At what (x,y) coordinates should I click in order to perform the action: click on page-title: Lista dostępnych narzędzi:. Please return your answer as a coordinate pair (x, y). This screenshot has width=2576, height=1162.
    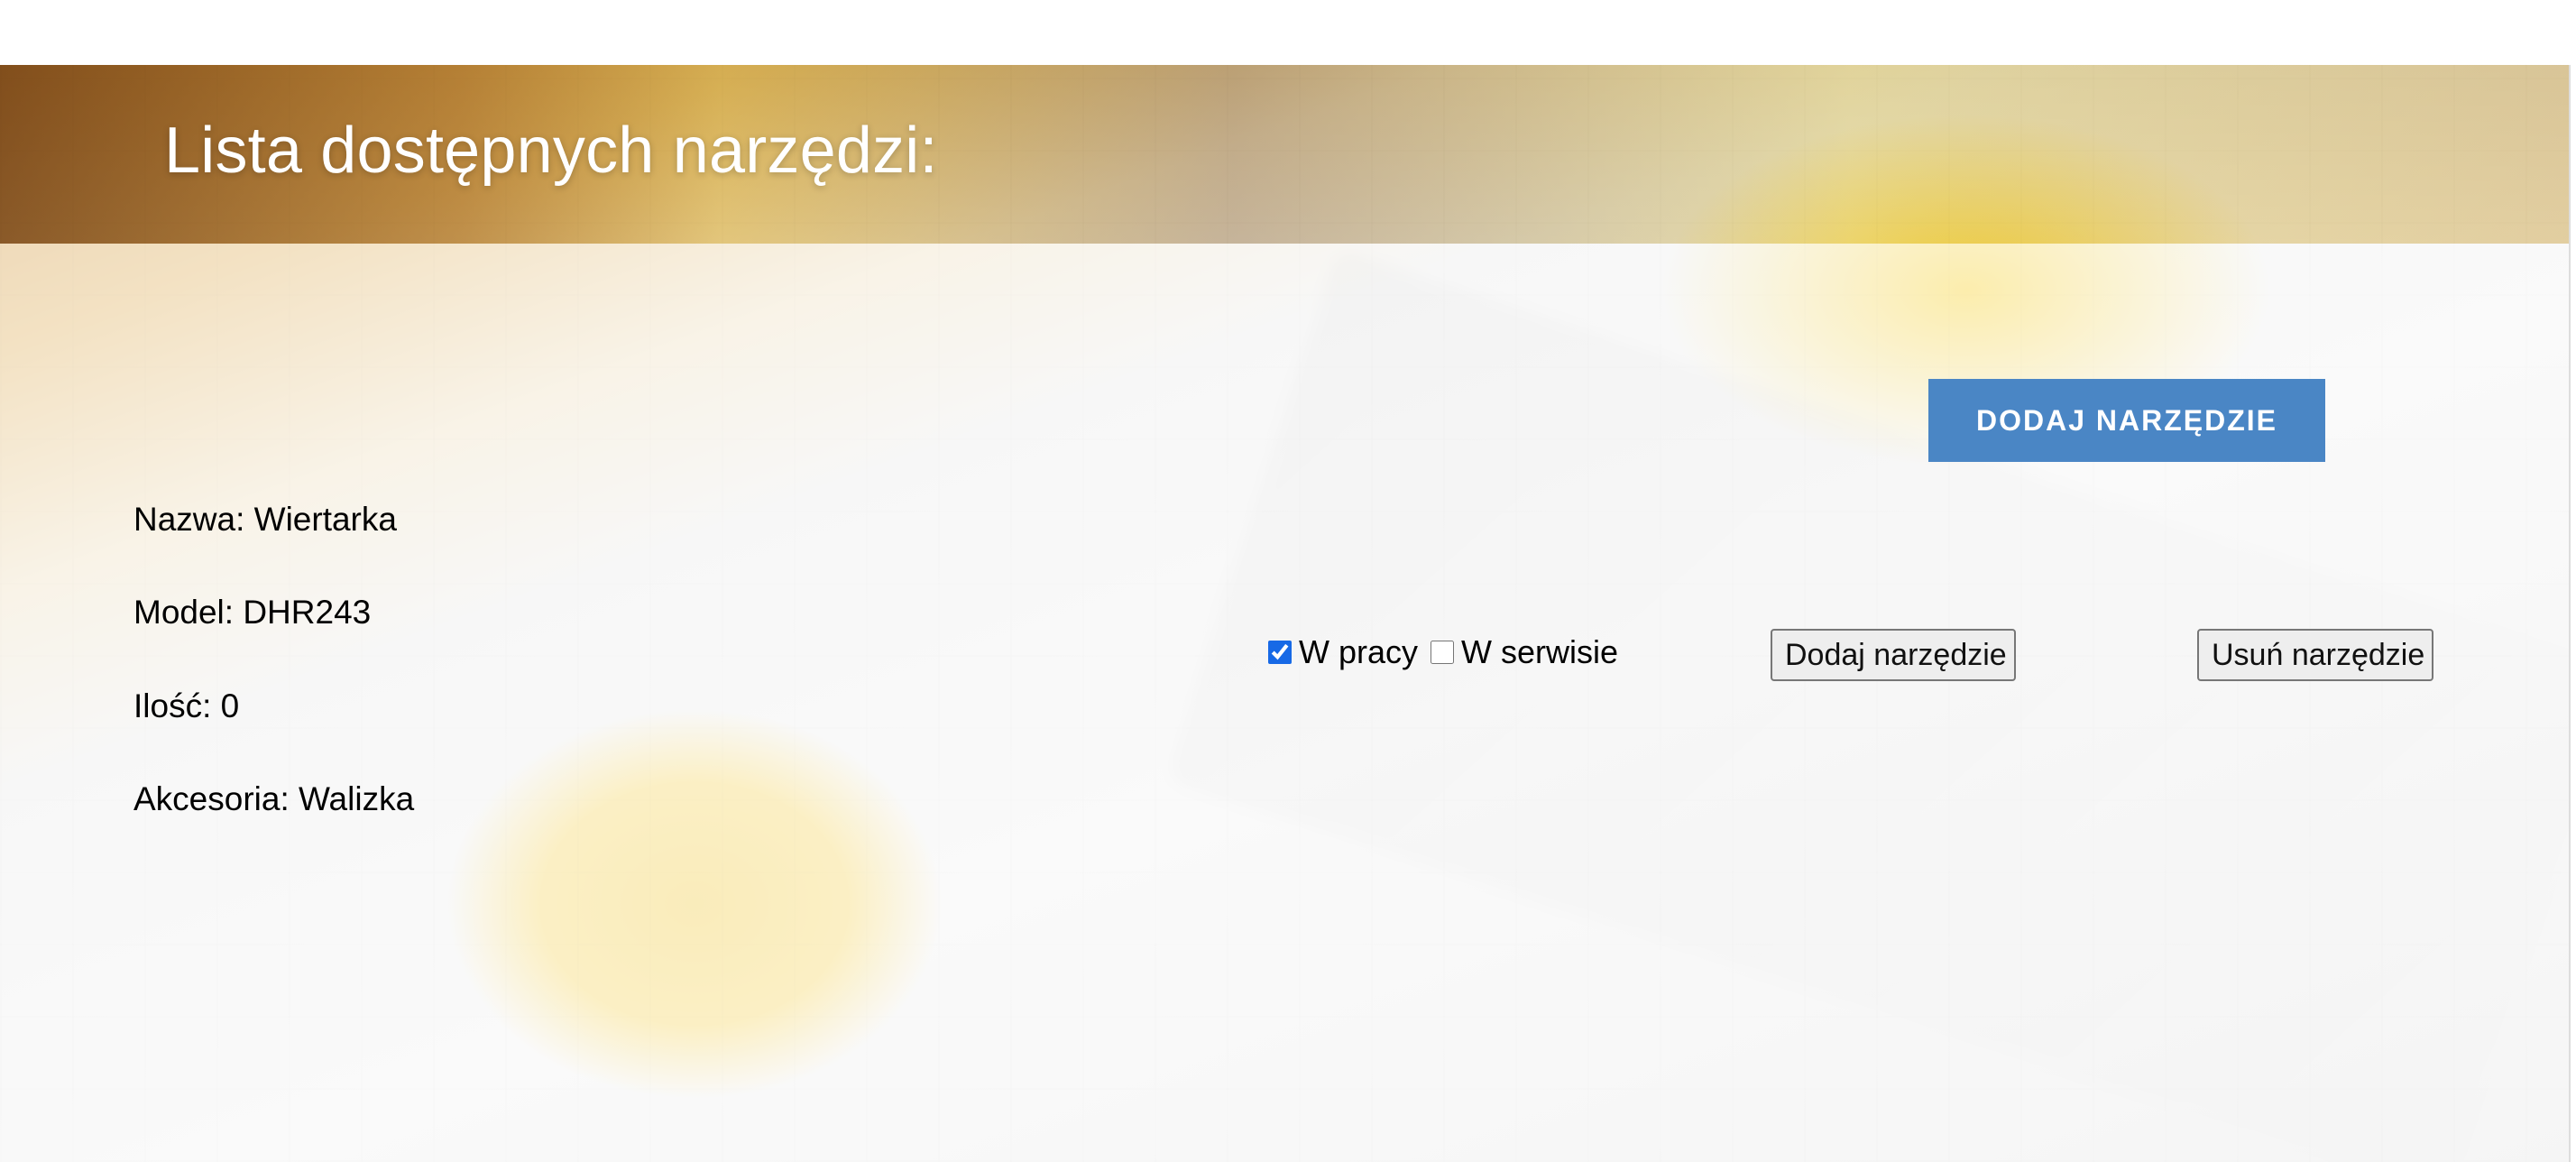
    Looking at the image, I should click on (551, 151).